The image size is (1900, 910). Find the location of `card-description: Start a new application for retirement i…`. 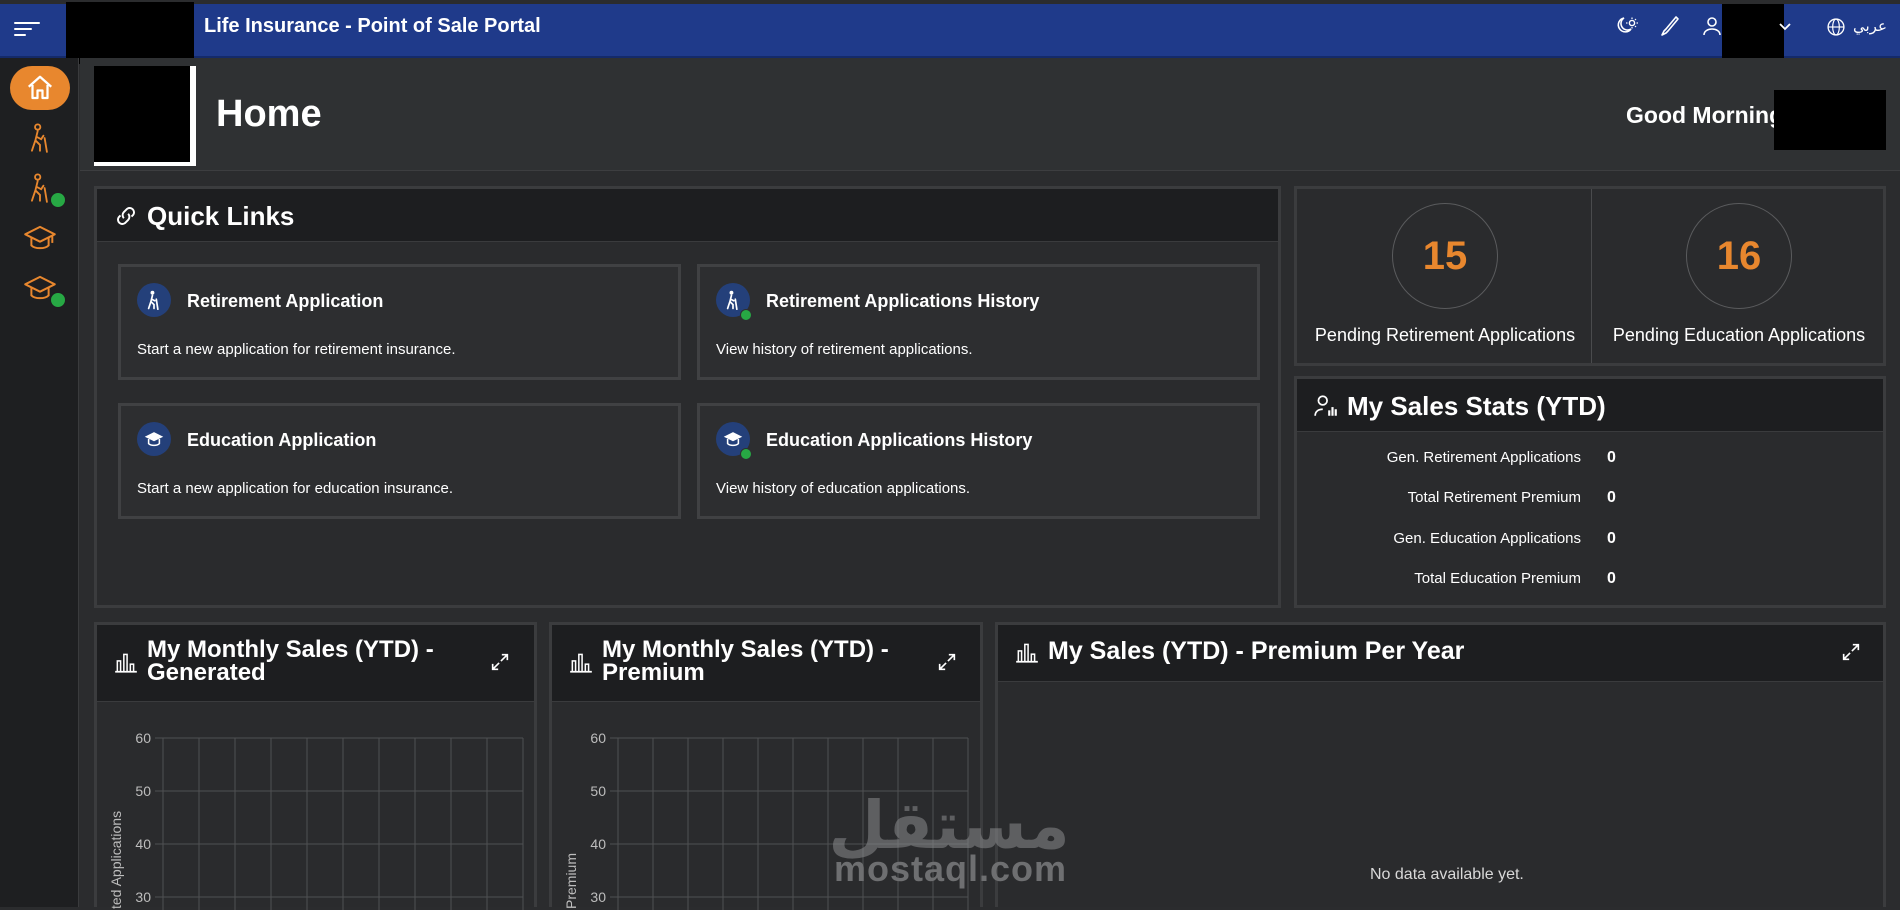

card-description: Start a new application for retirement i… is located at coordinates (296, 349).